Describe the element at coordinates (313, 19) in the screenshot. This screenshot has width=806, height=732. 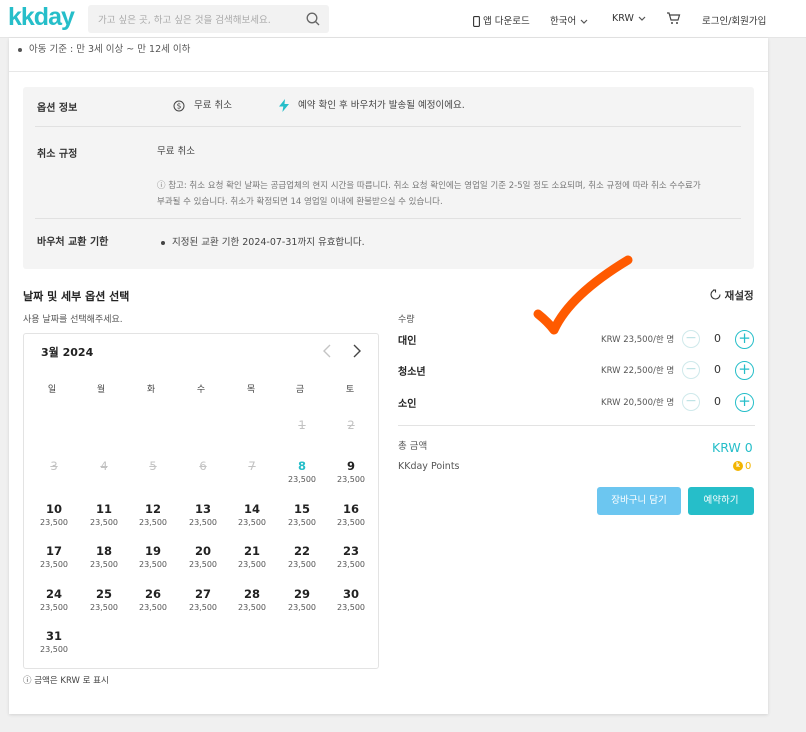
I see `search-icon` at that location.